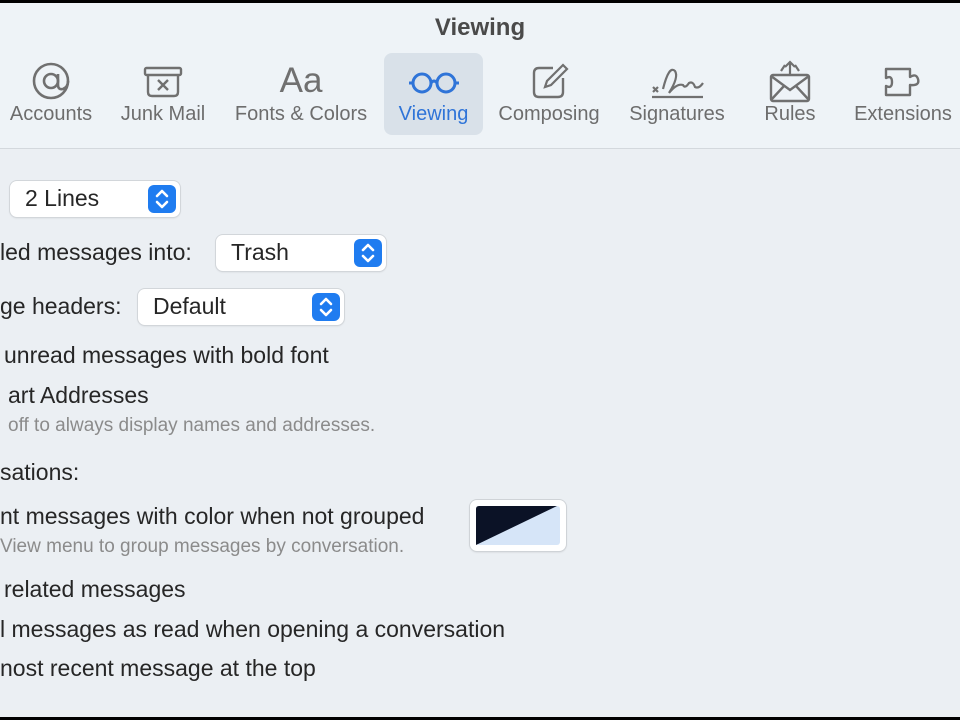 This screenshot has width=960, height=720. I want to click on tab-label: Signatures, so click(677, 114).